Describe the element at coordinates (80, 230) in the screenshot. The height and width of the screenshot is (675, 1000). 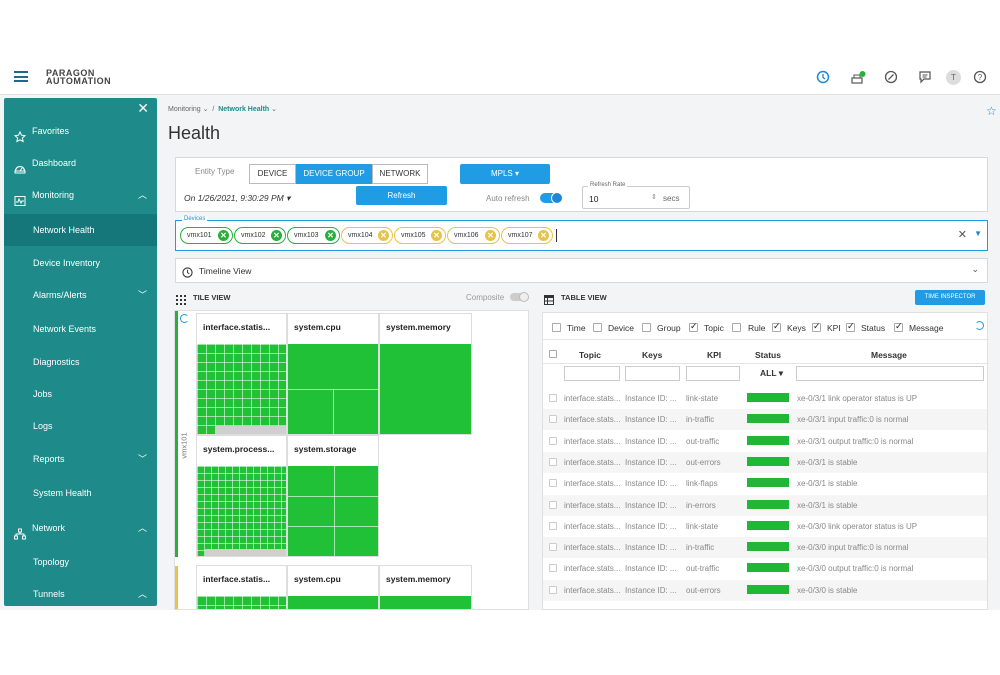
I see `sidebar-item-network-health: Network Health` at that location.